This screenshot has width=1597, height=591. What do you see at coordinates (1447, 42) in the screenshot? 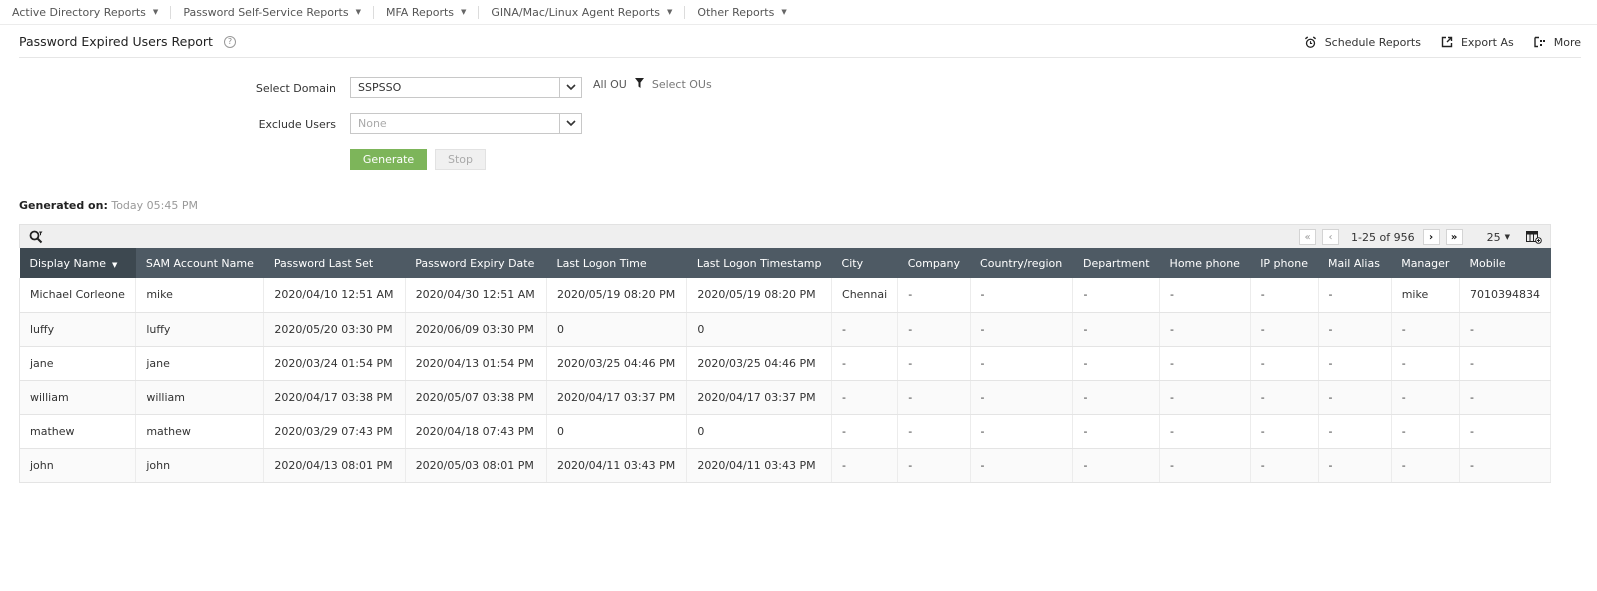
I see `export-icon` at bounding box center [1447, 42].